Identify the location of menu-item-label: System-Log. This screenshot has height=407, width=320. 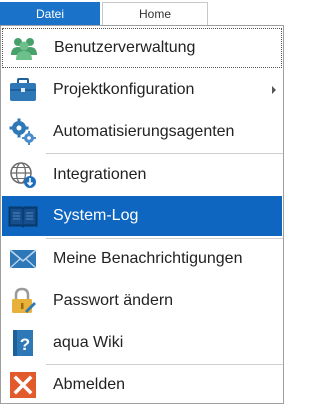
(96, 215).